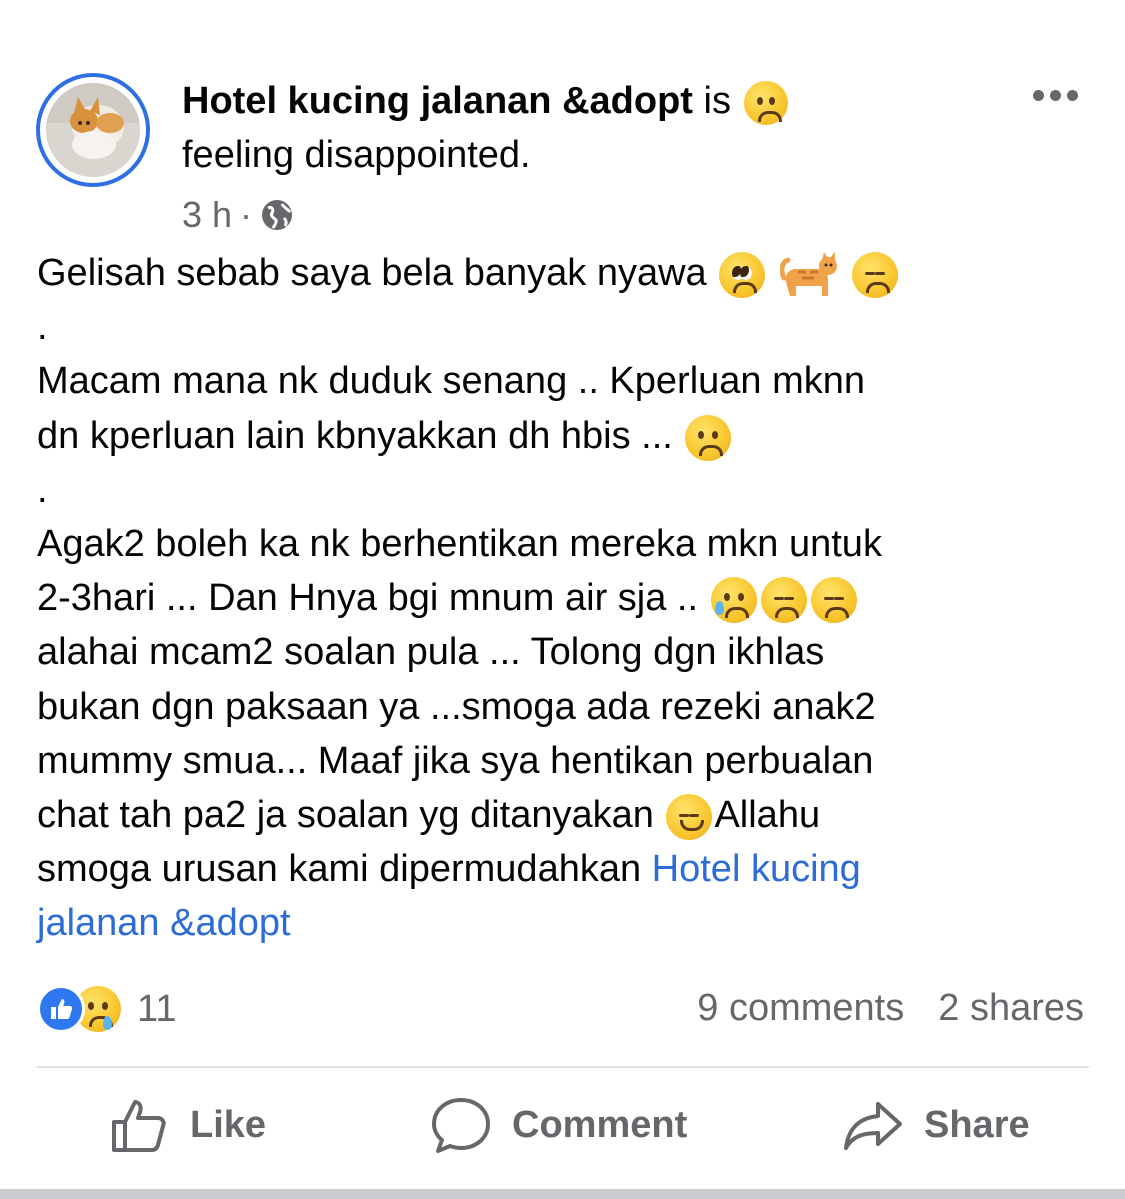 The width and height of the screenshot is (1125, 1199). I want to click on post-line: 2-3hari ... Dan Hnya bgi mnum air sja .., so click(567, 598).